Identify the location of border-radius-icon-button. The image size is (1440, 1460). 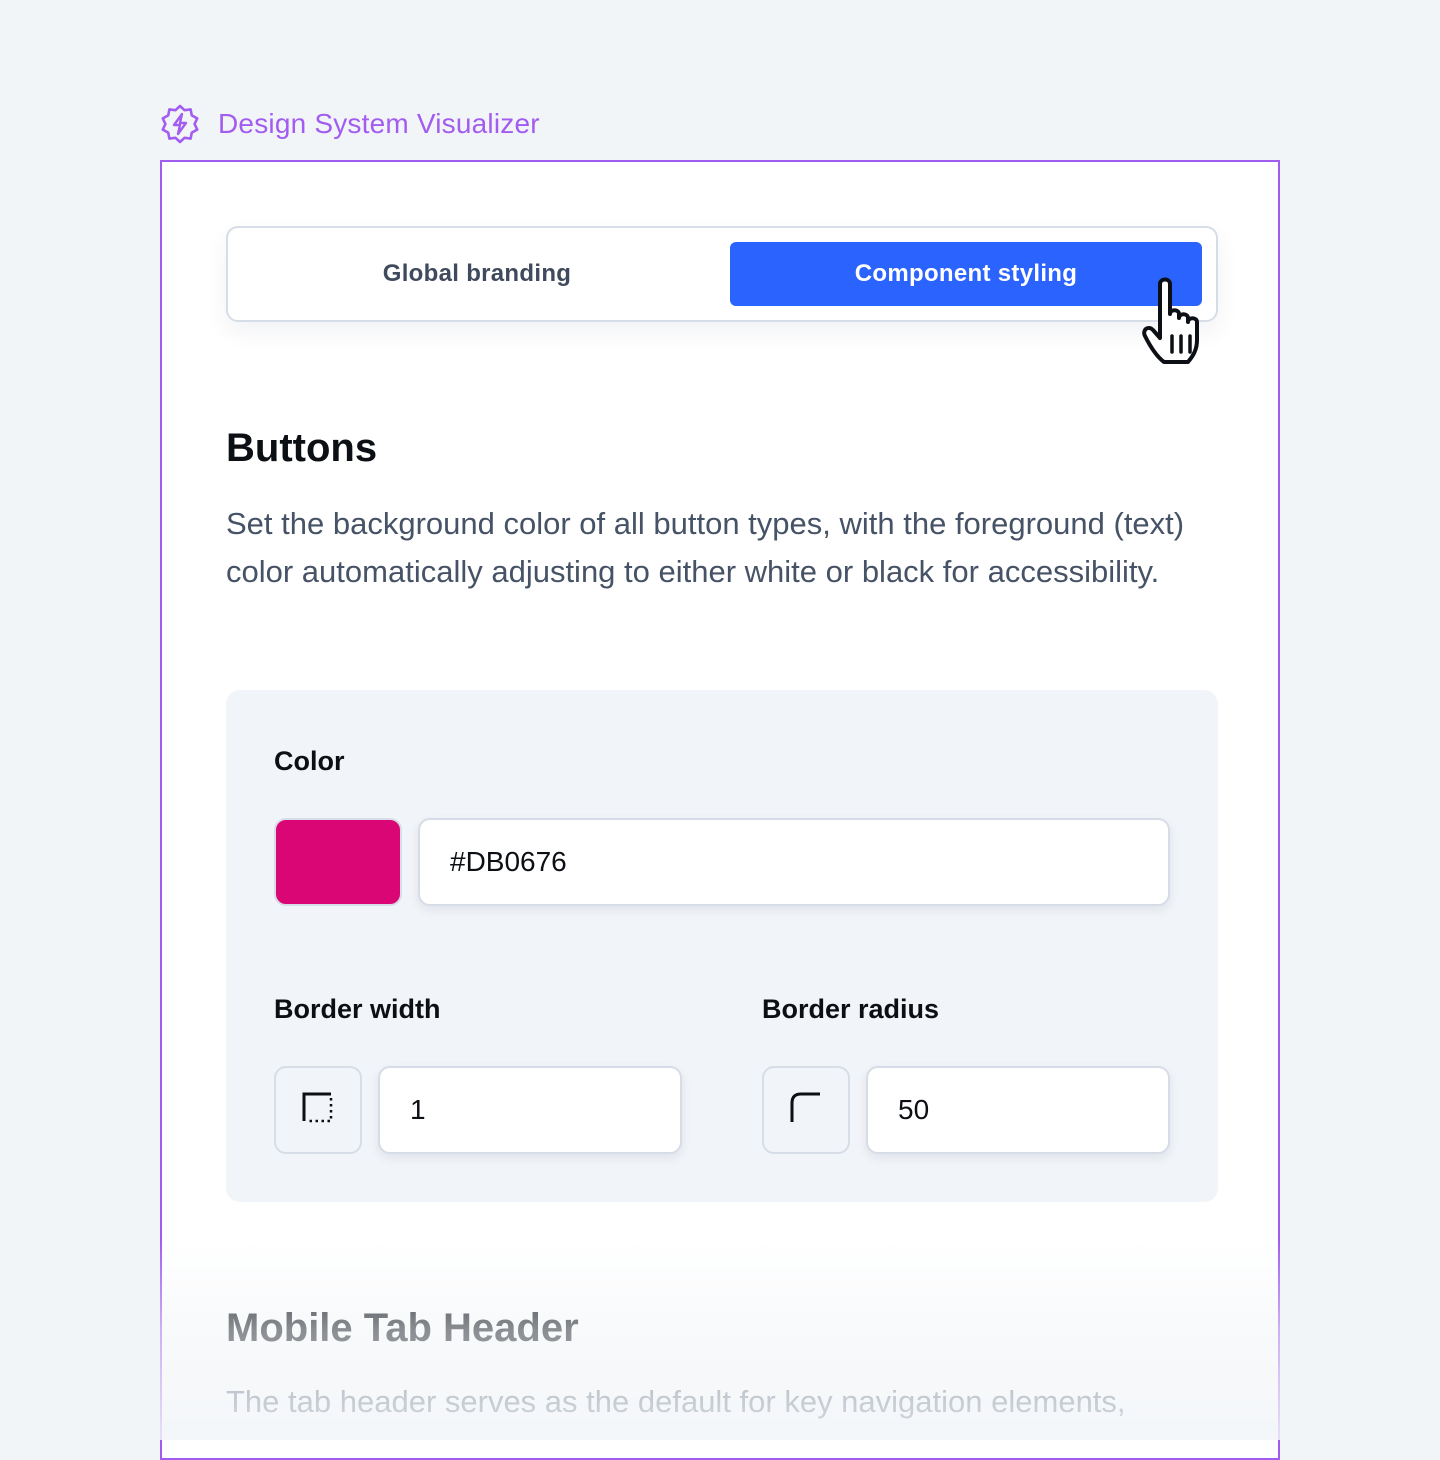
(806, 1110).